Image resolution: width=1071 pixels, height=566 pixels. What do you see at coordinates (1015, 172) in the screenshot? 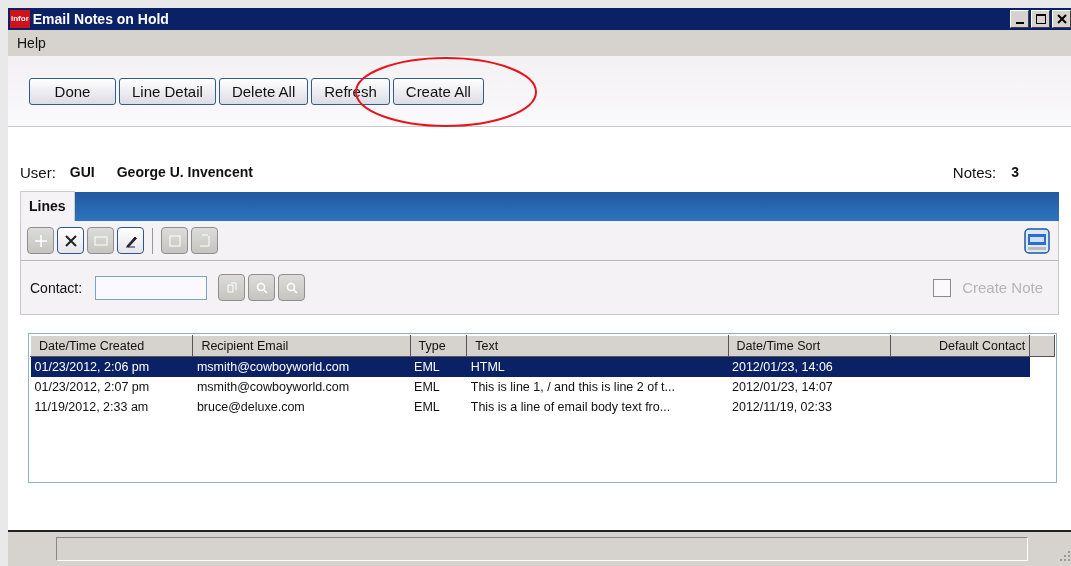
I see `notes-count: 3` at bounding box center [1015, 172].